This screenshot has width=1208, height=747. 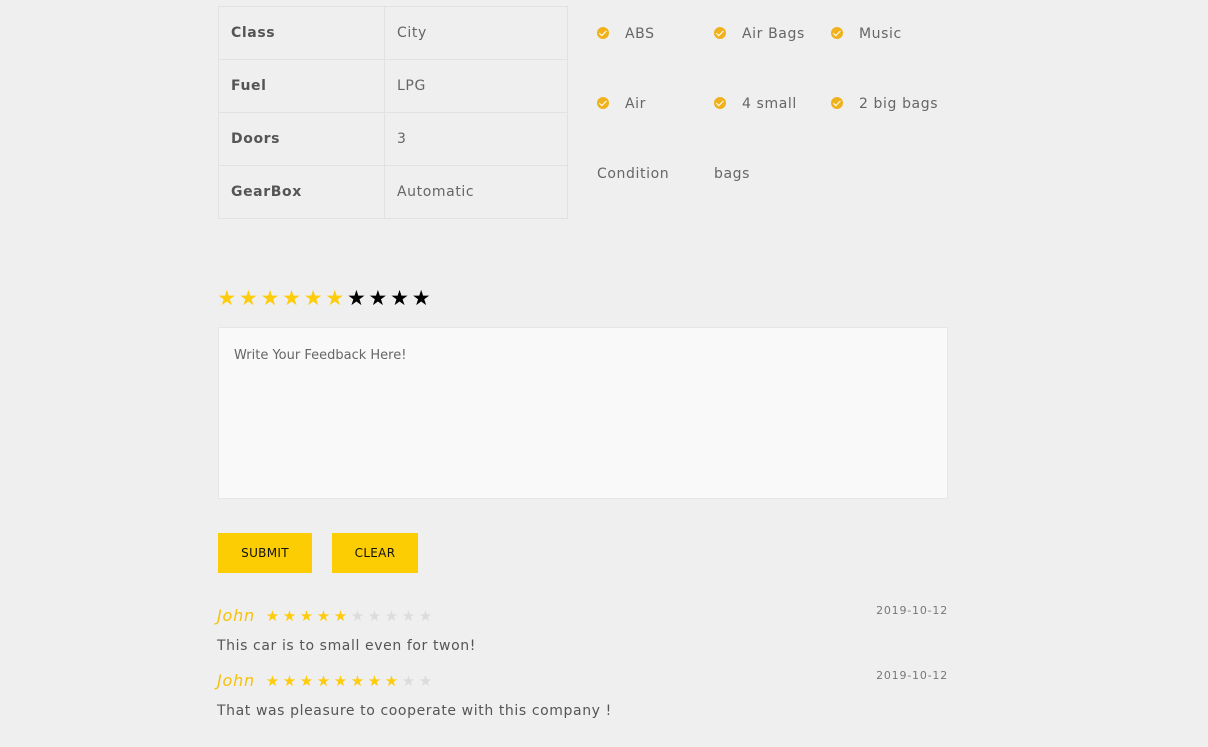 I want to click on spec-label: GearBox, so click(x=301, y=192).